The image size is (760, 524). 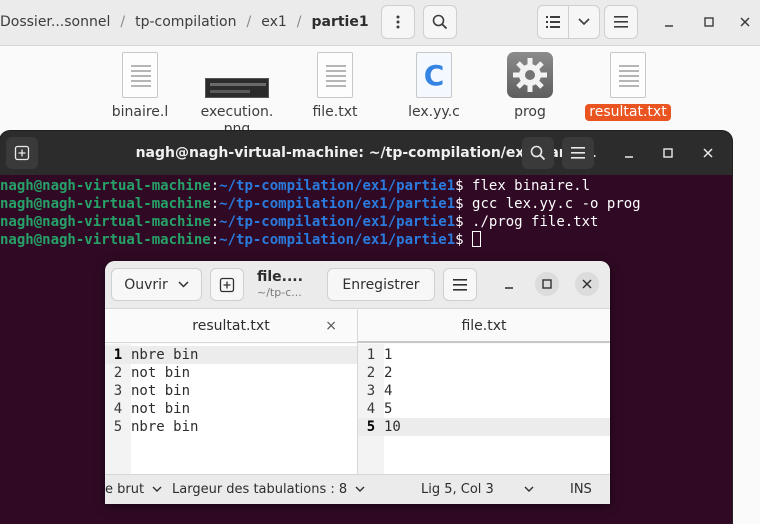 I want to click on save-button: Enregistrer, so click(x=381, y=284).